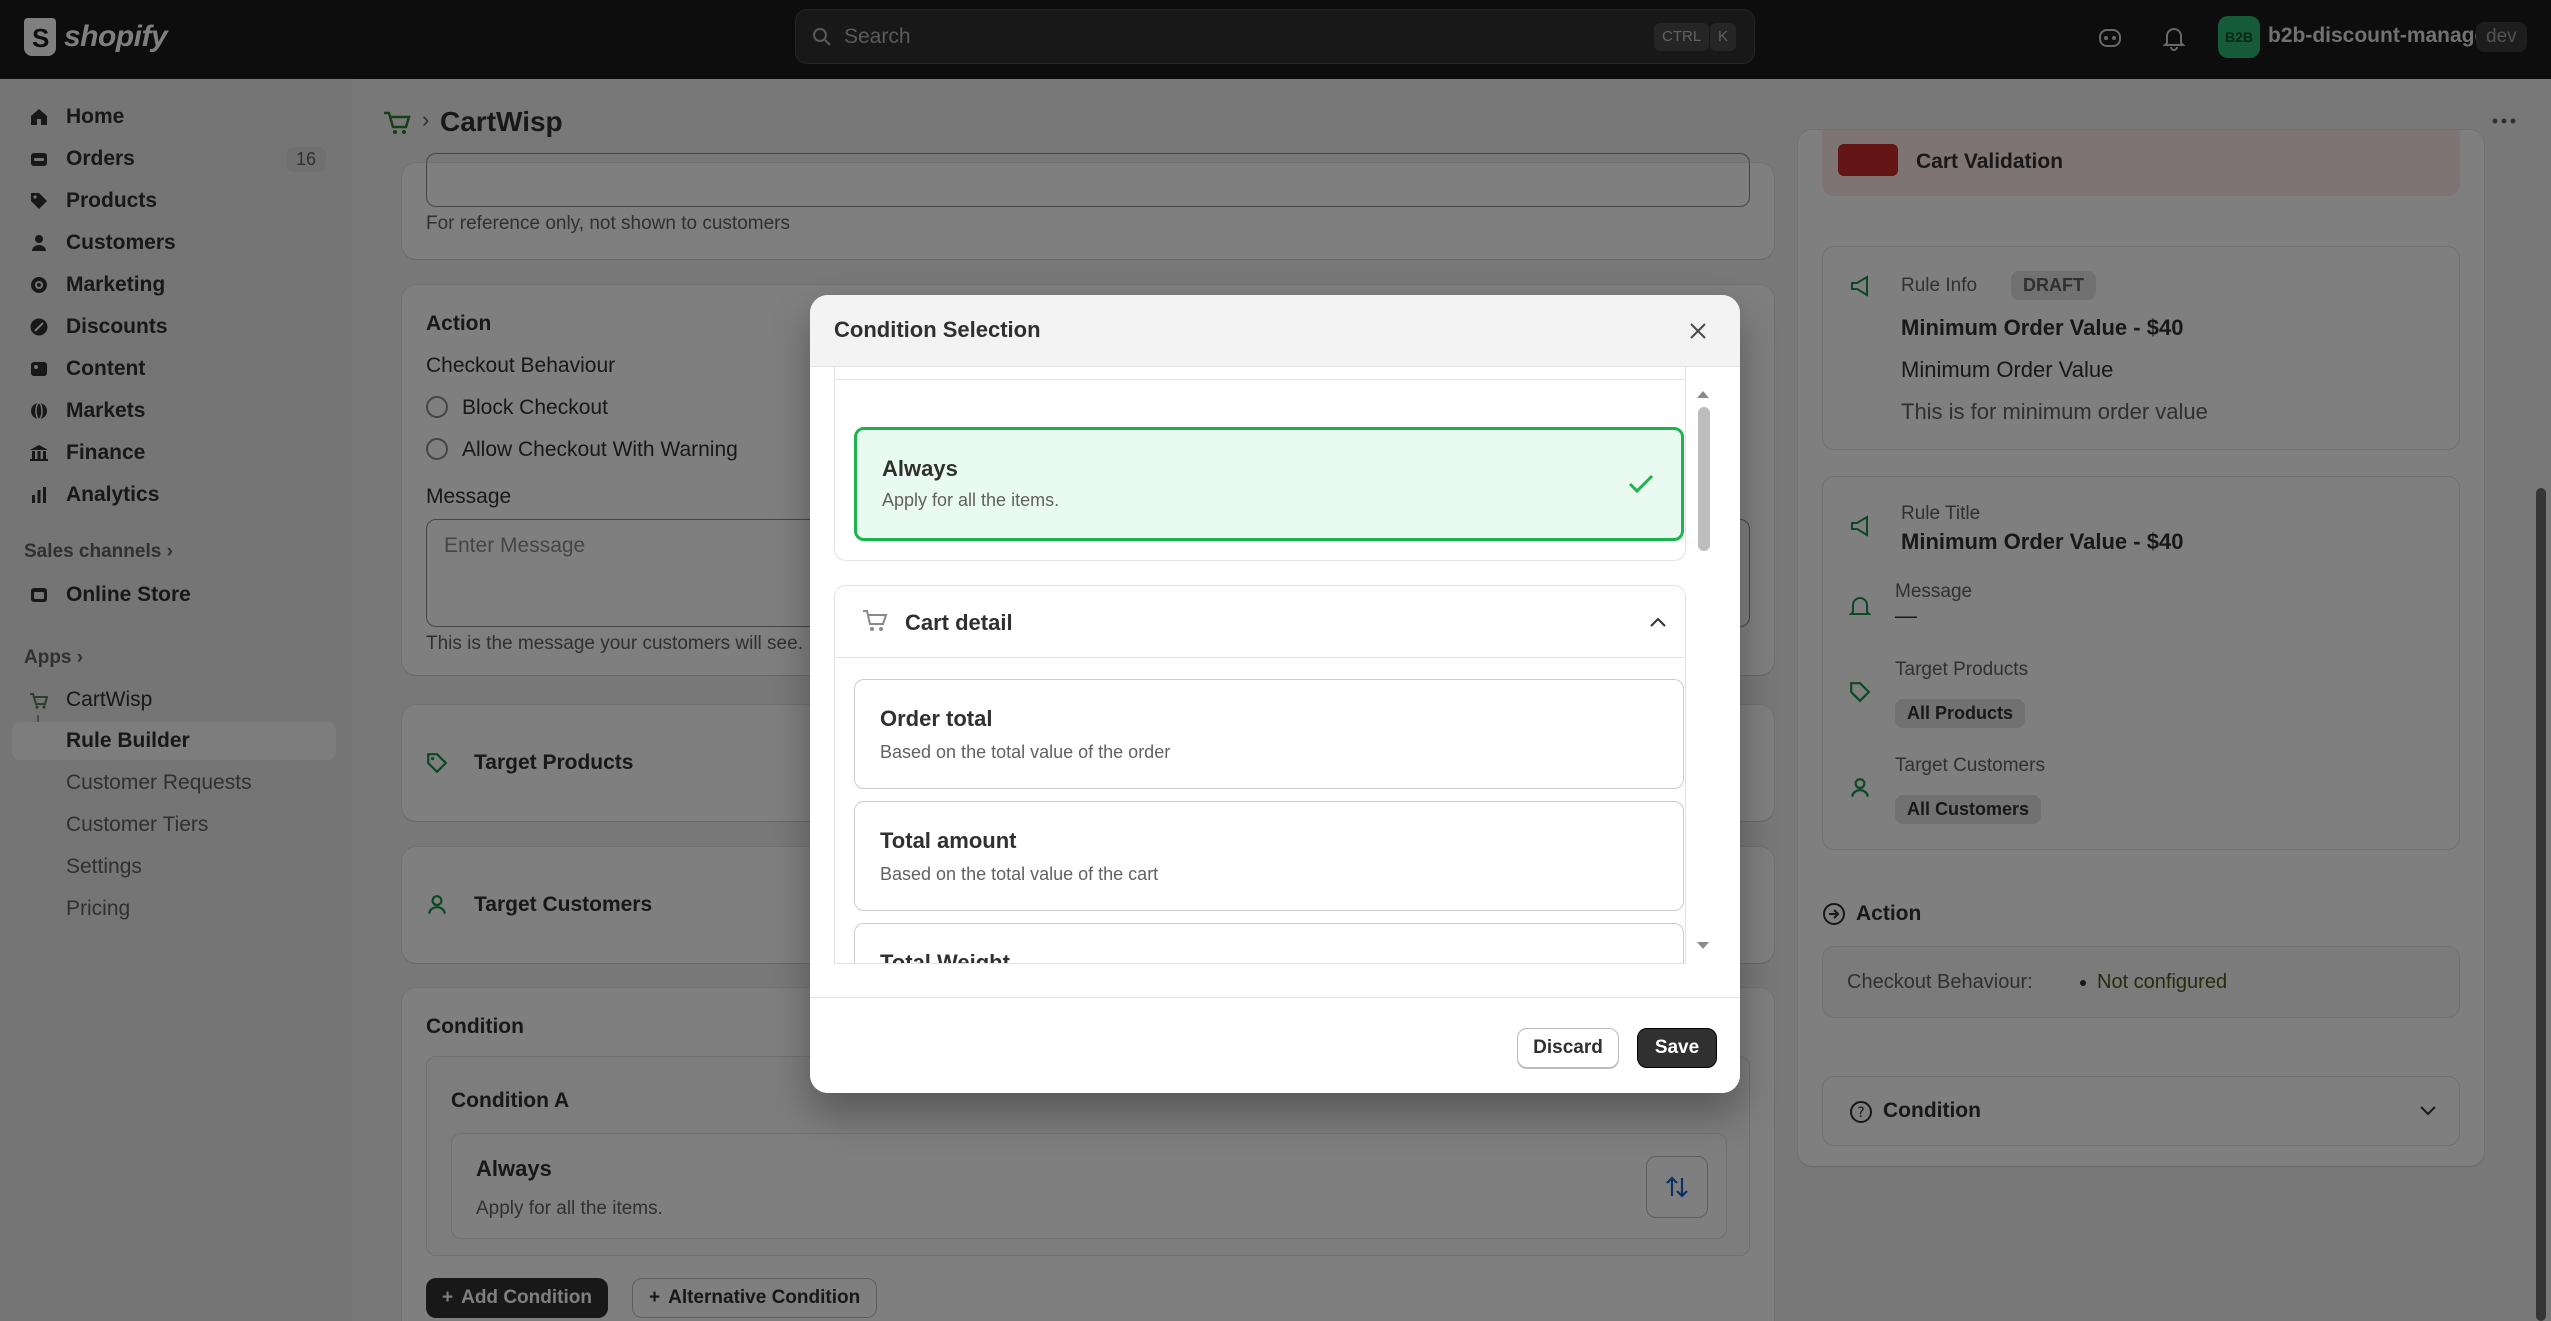 This screenshot has height=1321, width=2551. I want to click on scroll-fade, so click(1275, 980).